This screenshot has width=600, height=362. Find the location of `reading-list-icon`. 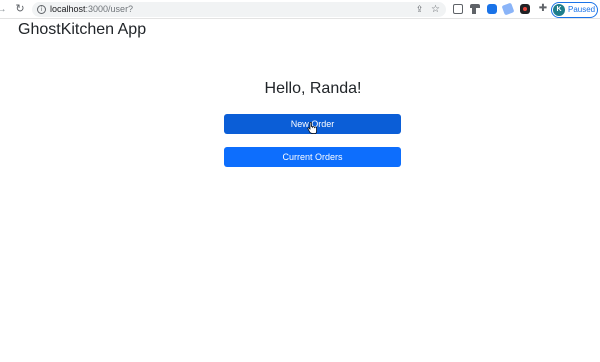

reading-list-icon is located at coordinates (458, 9).